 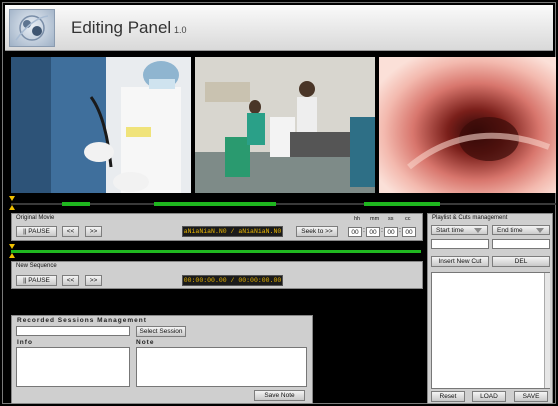 I want to click on playlist-title: Playlist & Cuts management, so click(x=470, y=218).